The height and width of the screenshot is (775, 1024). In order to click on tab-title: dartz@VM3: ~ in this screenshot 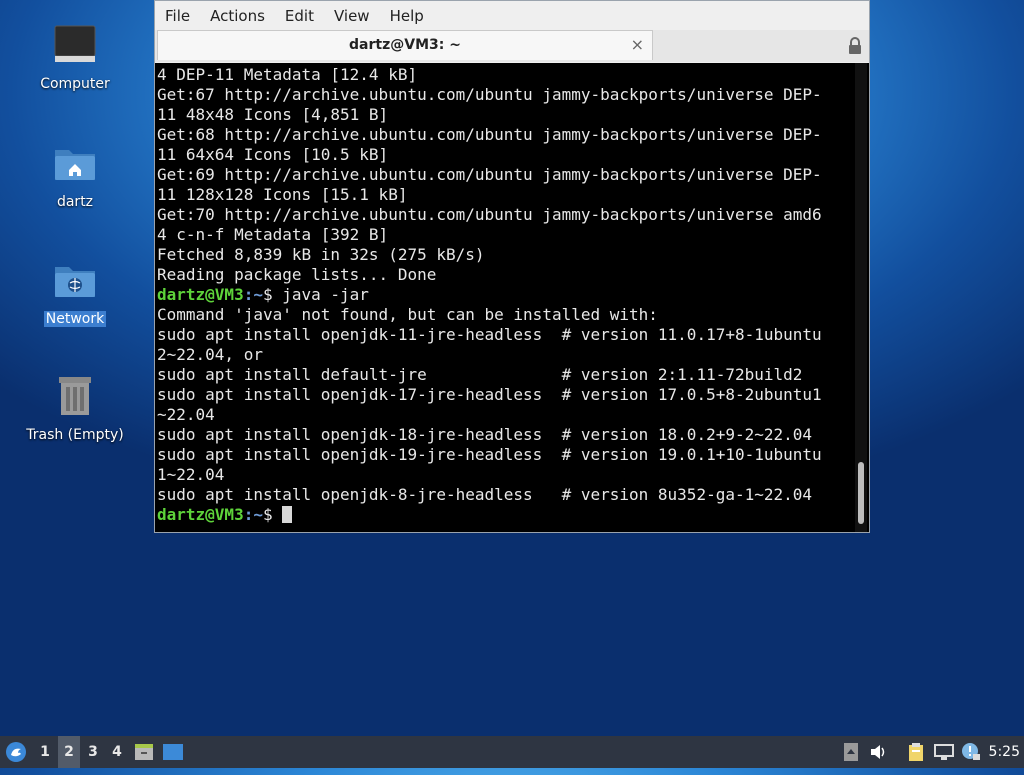, I will do `click(405, 45)`.